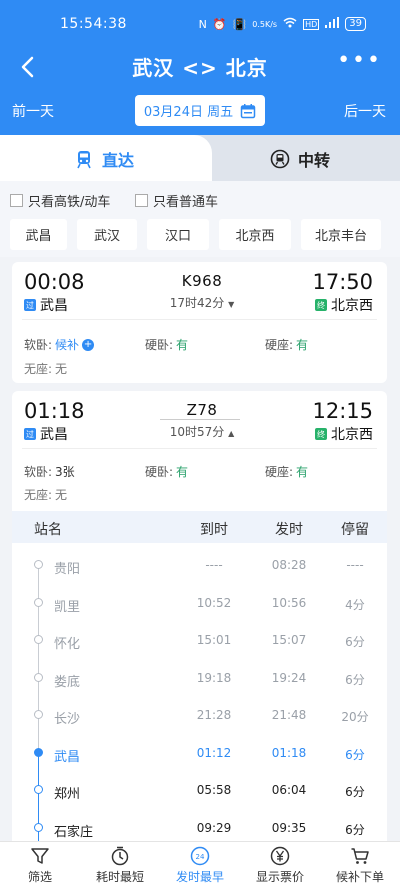 The height and width of the screenshot is (889, 400). Describe the element at coordinates (93, 24) in the screenshot. I see `status-time: 15:54:38` at that location.